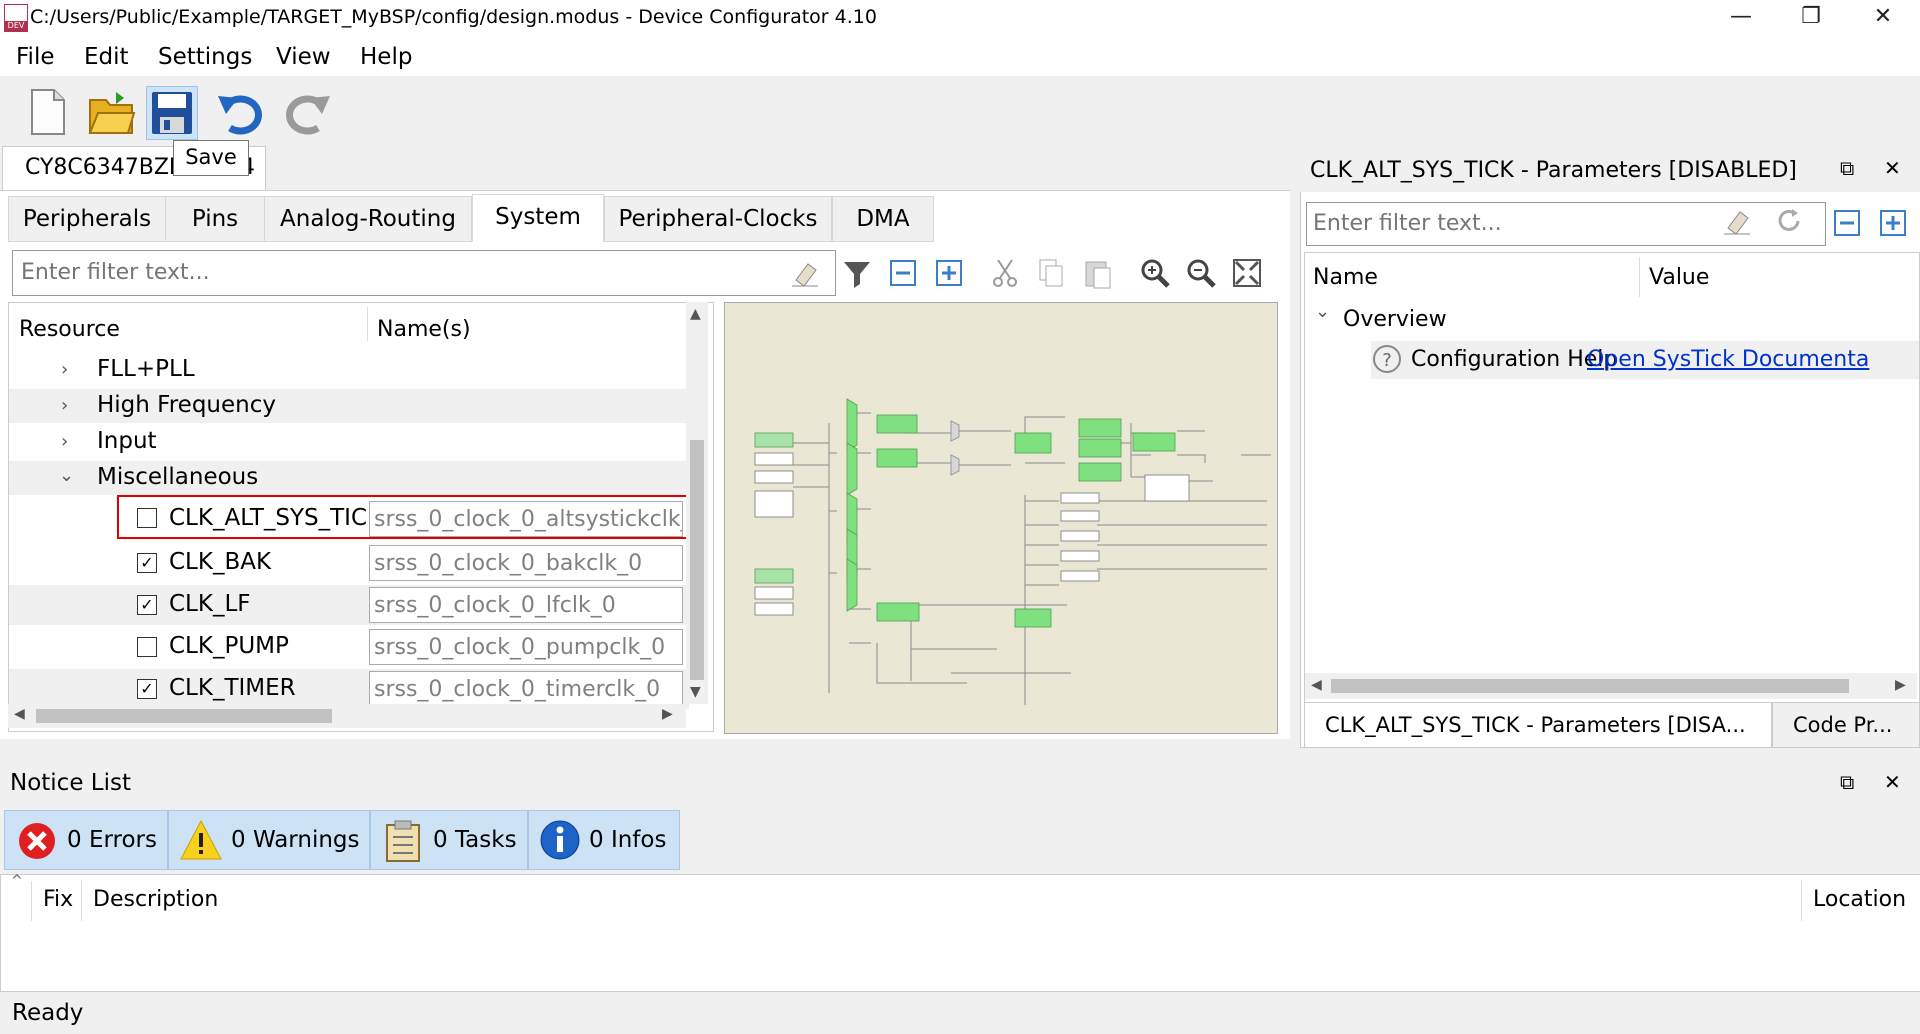 The width and height of the screenshot is (1920, 1034). What do you see at coordinates (560, 840) in the screenshot?
I see `info-icon` at bounding box center [560, 840].